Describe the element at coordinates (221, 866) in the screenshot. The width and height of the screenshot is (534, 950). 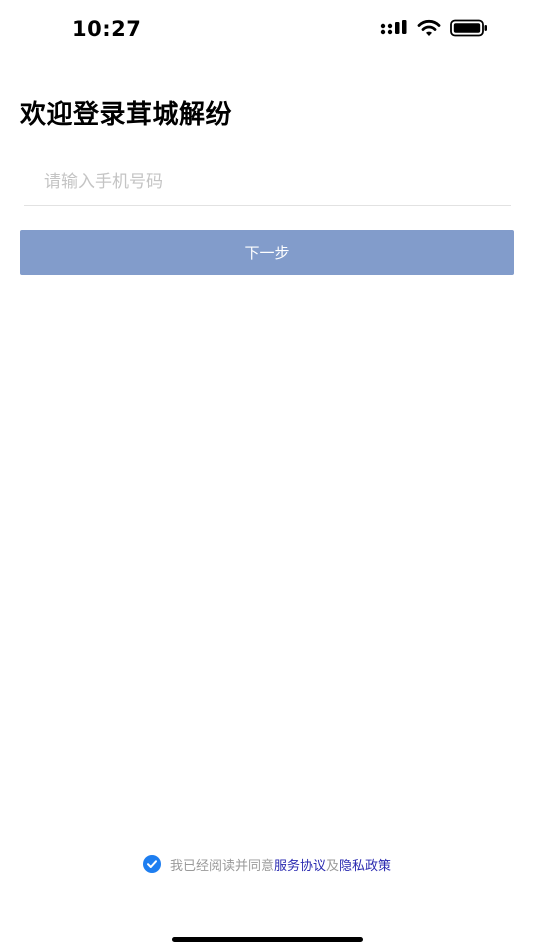
I see `agreement-prefix: 我已经阅读并同意` at that location.